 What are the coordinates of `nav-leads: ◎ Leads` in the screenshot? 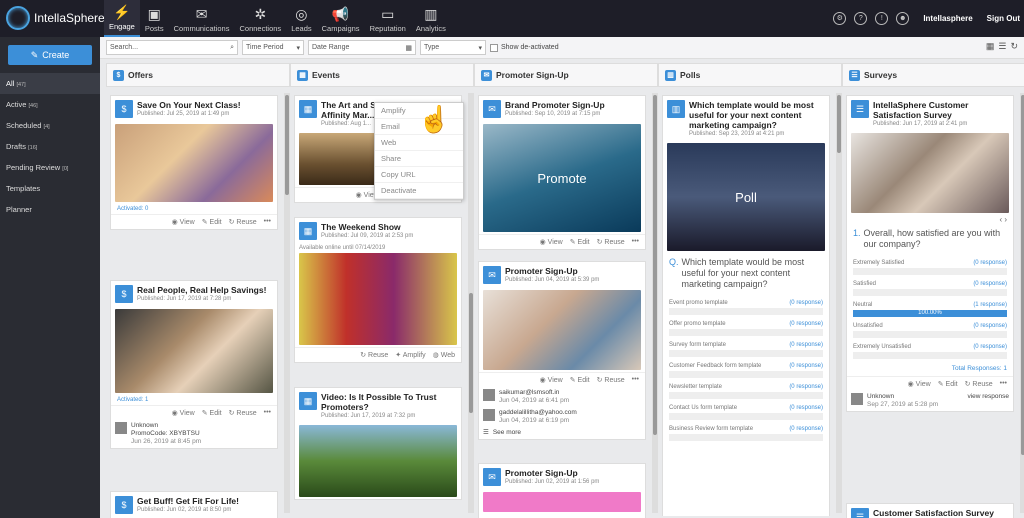 It's located at (301, 18).